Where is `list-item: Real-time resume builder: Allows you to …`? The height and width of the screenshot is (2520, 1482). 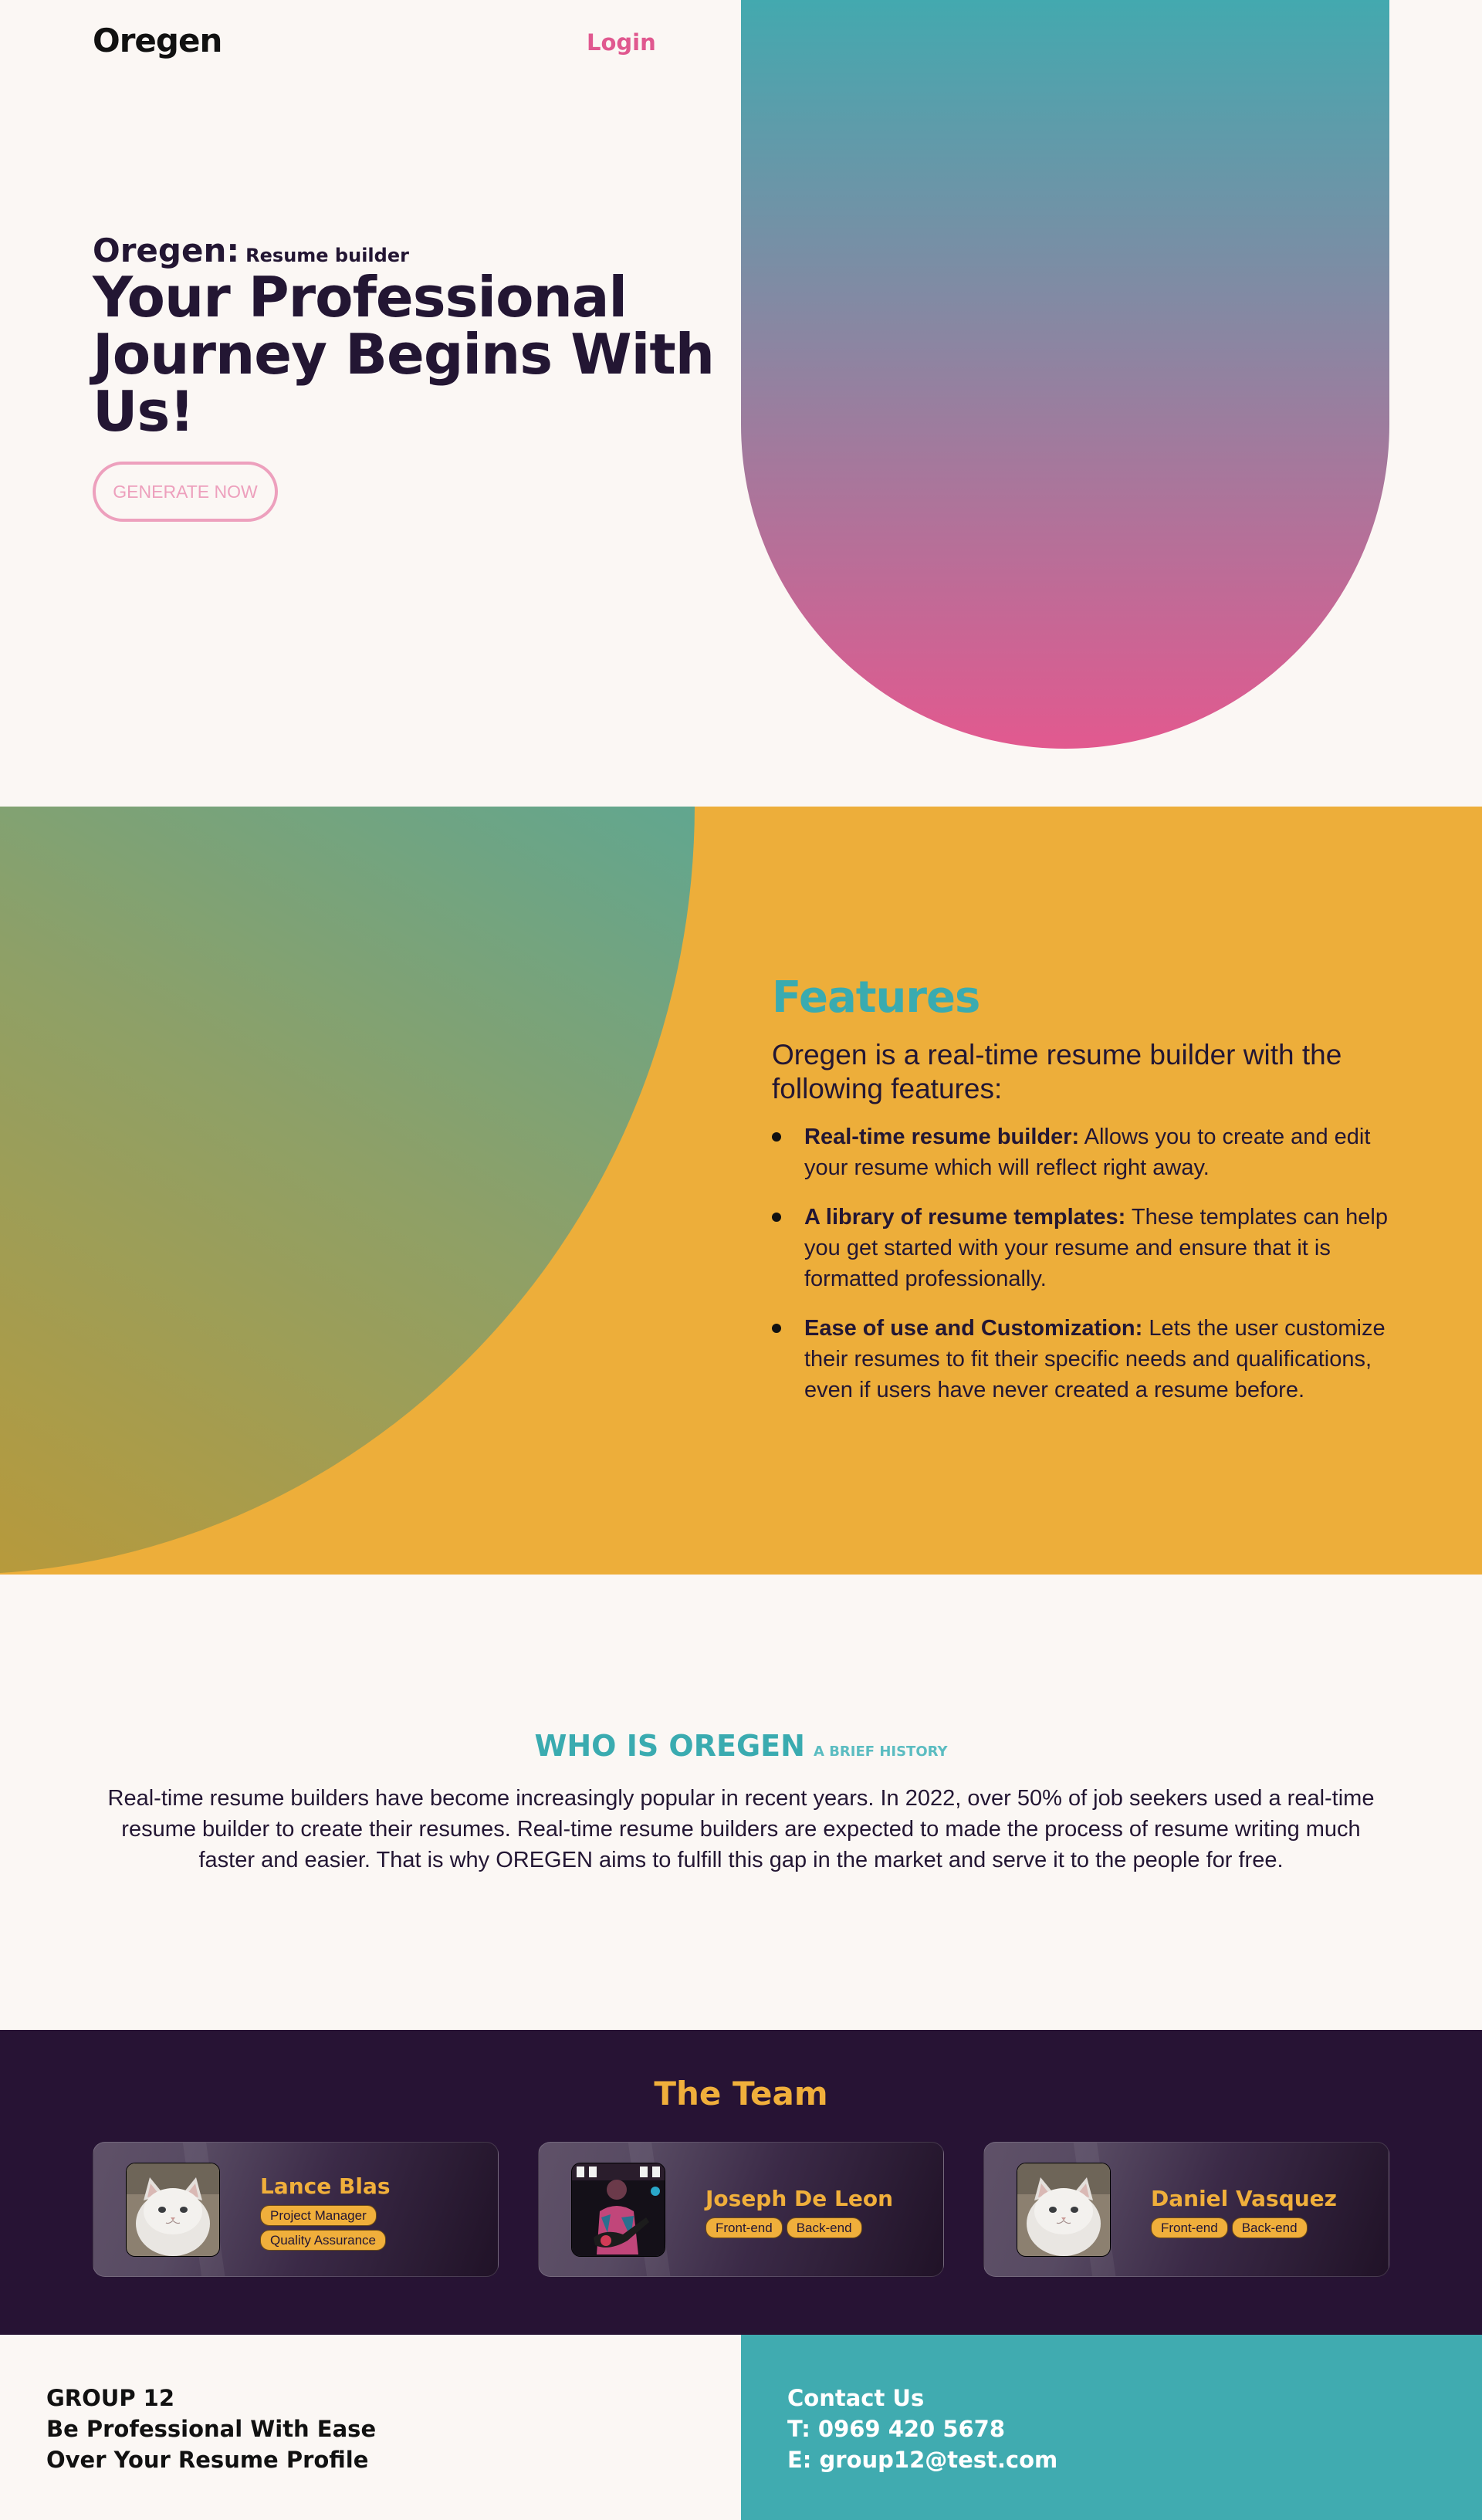 list-item: Real-time resume builder: Allows you to … is located at coordinates (1084, 1152).